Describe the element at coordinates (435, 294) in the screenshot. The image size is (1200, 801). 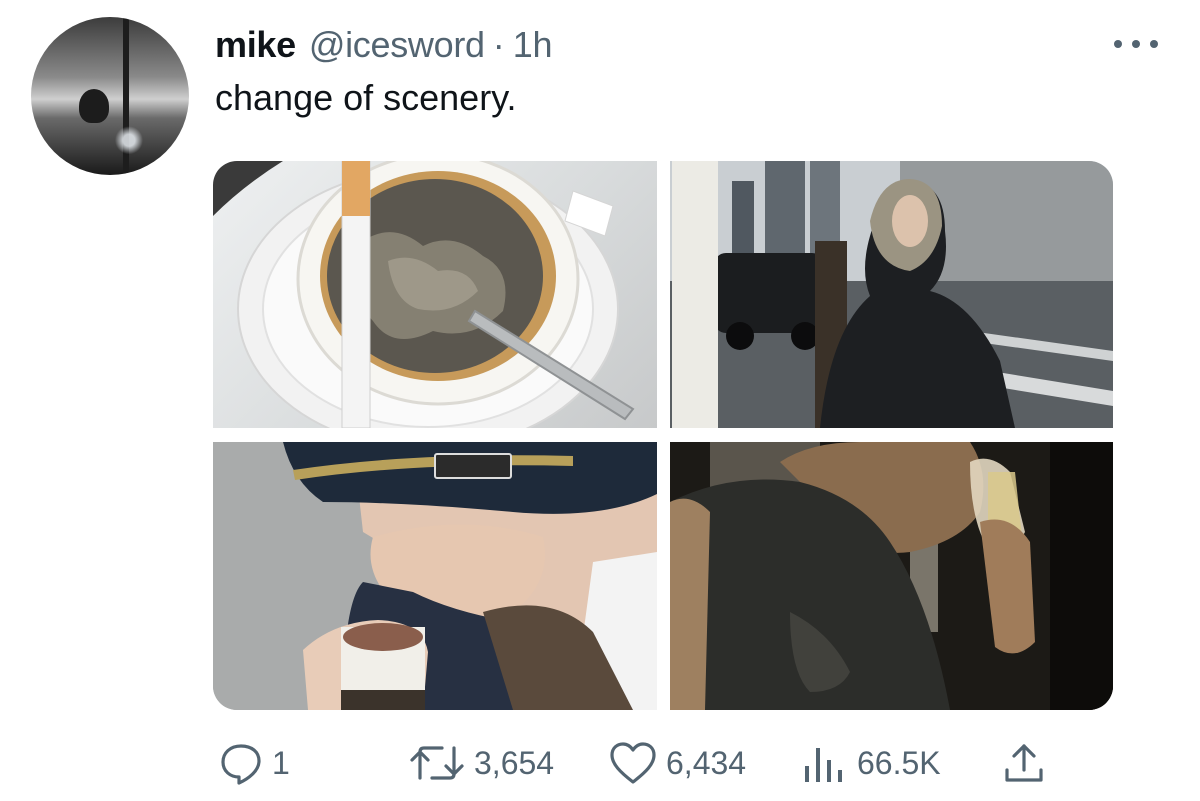
I see `photo-coffee-cup` at that location.